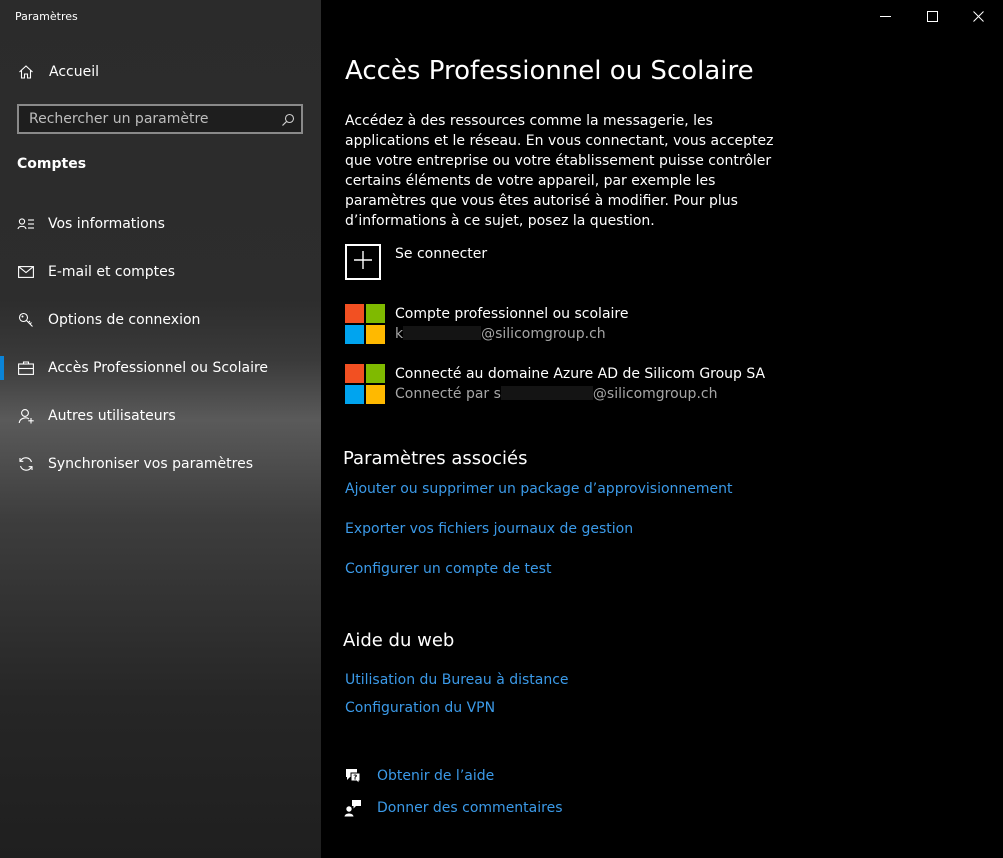 The width and height of the screenshot is (1003, 858). What do you see at coordinates (46, 16) in the screenshot?
I see `app-title: Paramètres` at bounding box center [46, 16].